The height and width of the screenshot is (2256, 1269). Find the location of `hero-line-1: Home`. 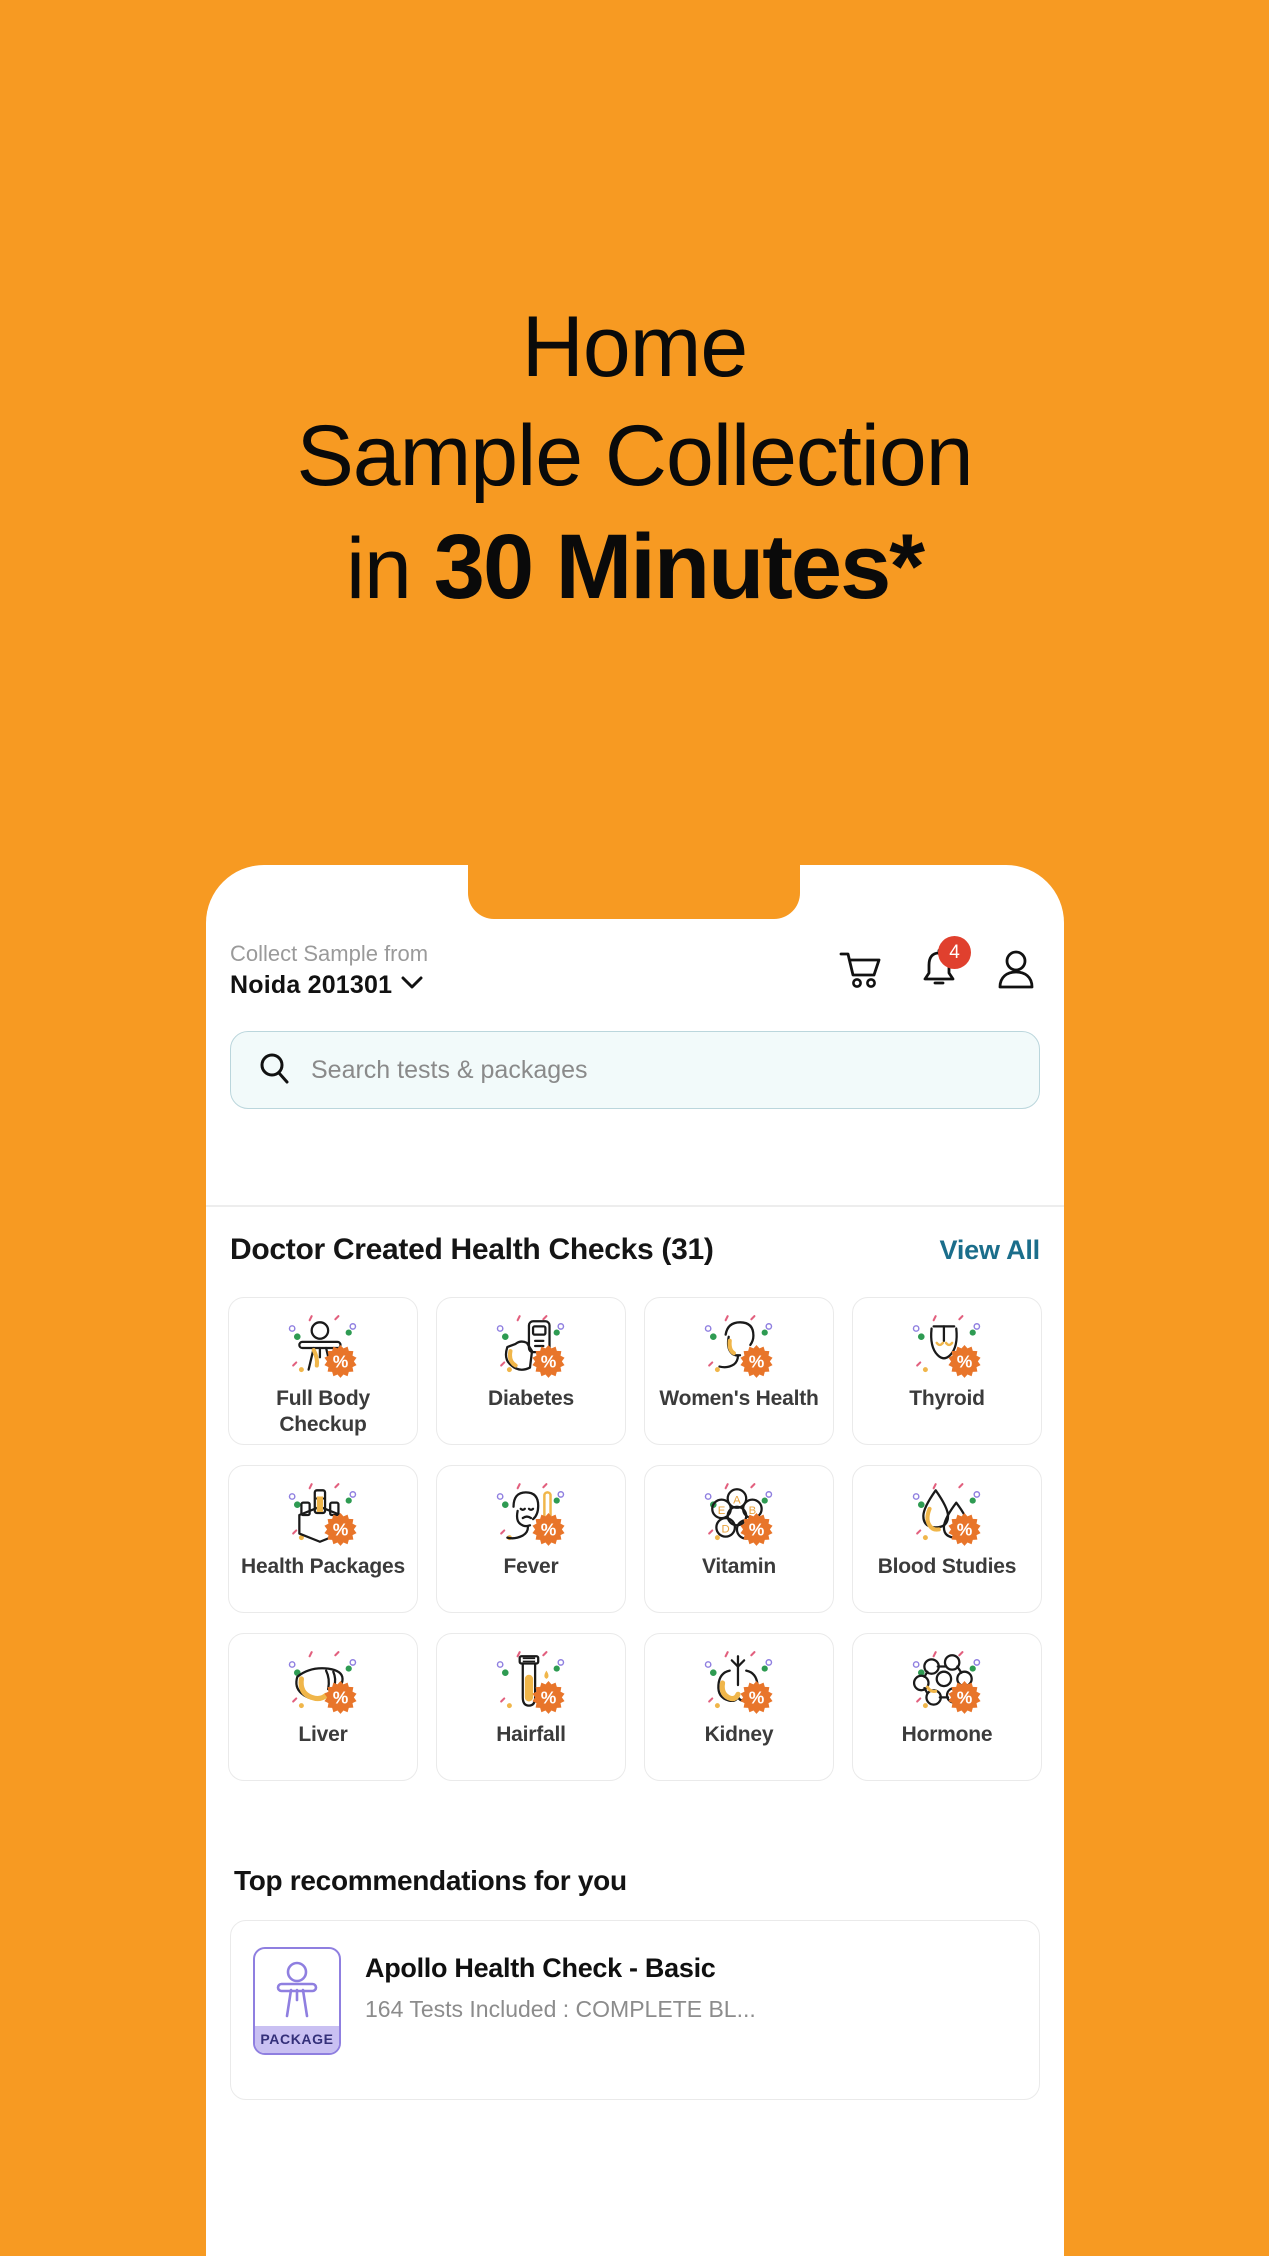

hero-line-1: Home is located at coordinates (634, 347).